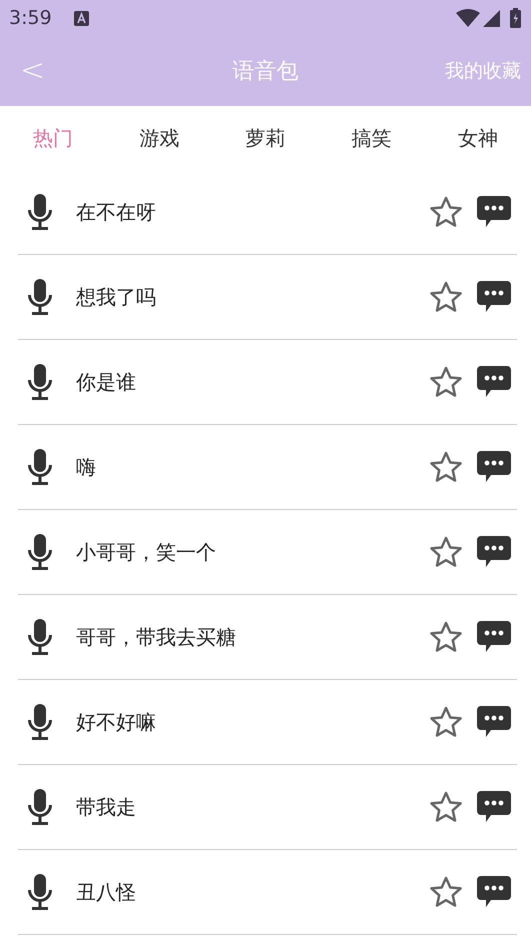 This screenshot has height=944, width=531. Describe the element at coordinates (116, 722) in the screenshot. I see `voice-title: 好不好嘛` at that location.